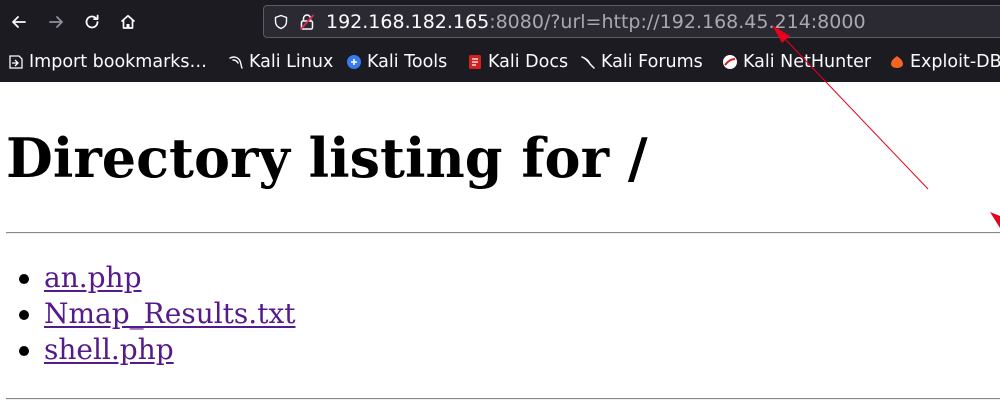  What do you see at coordinates (93, 278) in the screenshot?
I see `file-link-an-php: an.php` at bounding box center [93, 278].